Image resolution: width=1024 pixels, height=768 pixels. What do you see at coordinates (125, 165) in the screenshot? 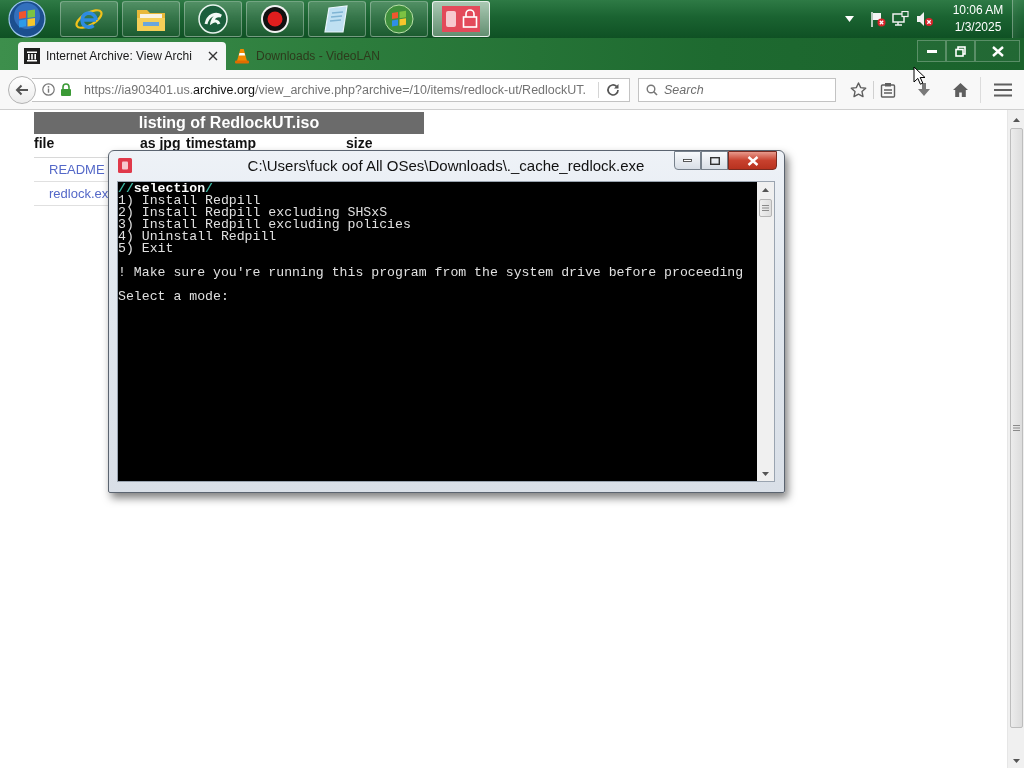
I see `app-icon` at bounding box center [125, 165].